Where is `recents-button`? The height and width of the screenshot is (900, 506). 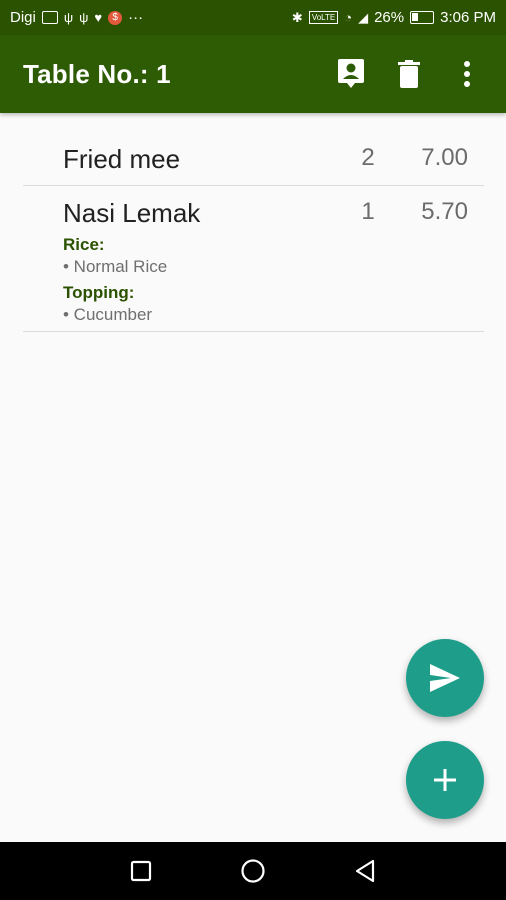 recents-button is located at coordinates (141, 871).